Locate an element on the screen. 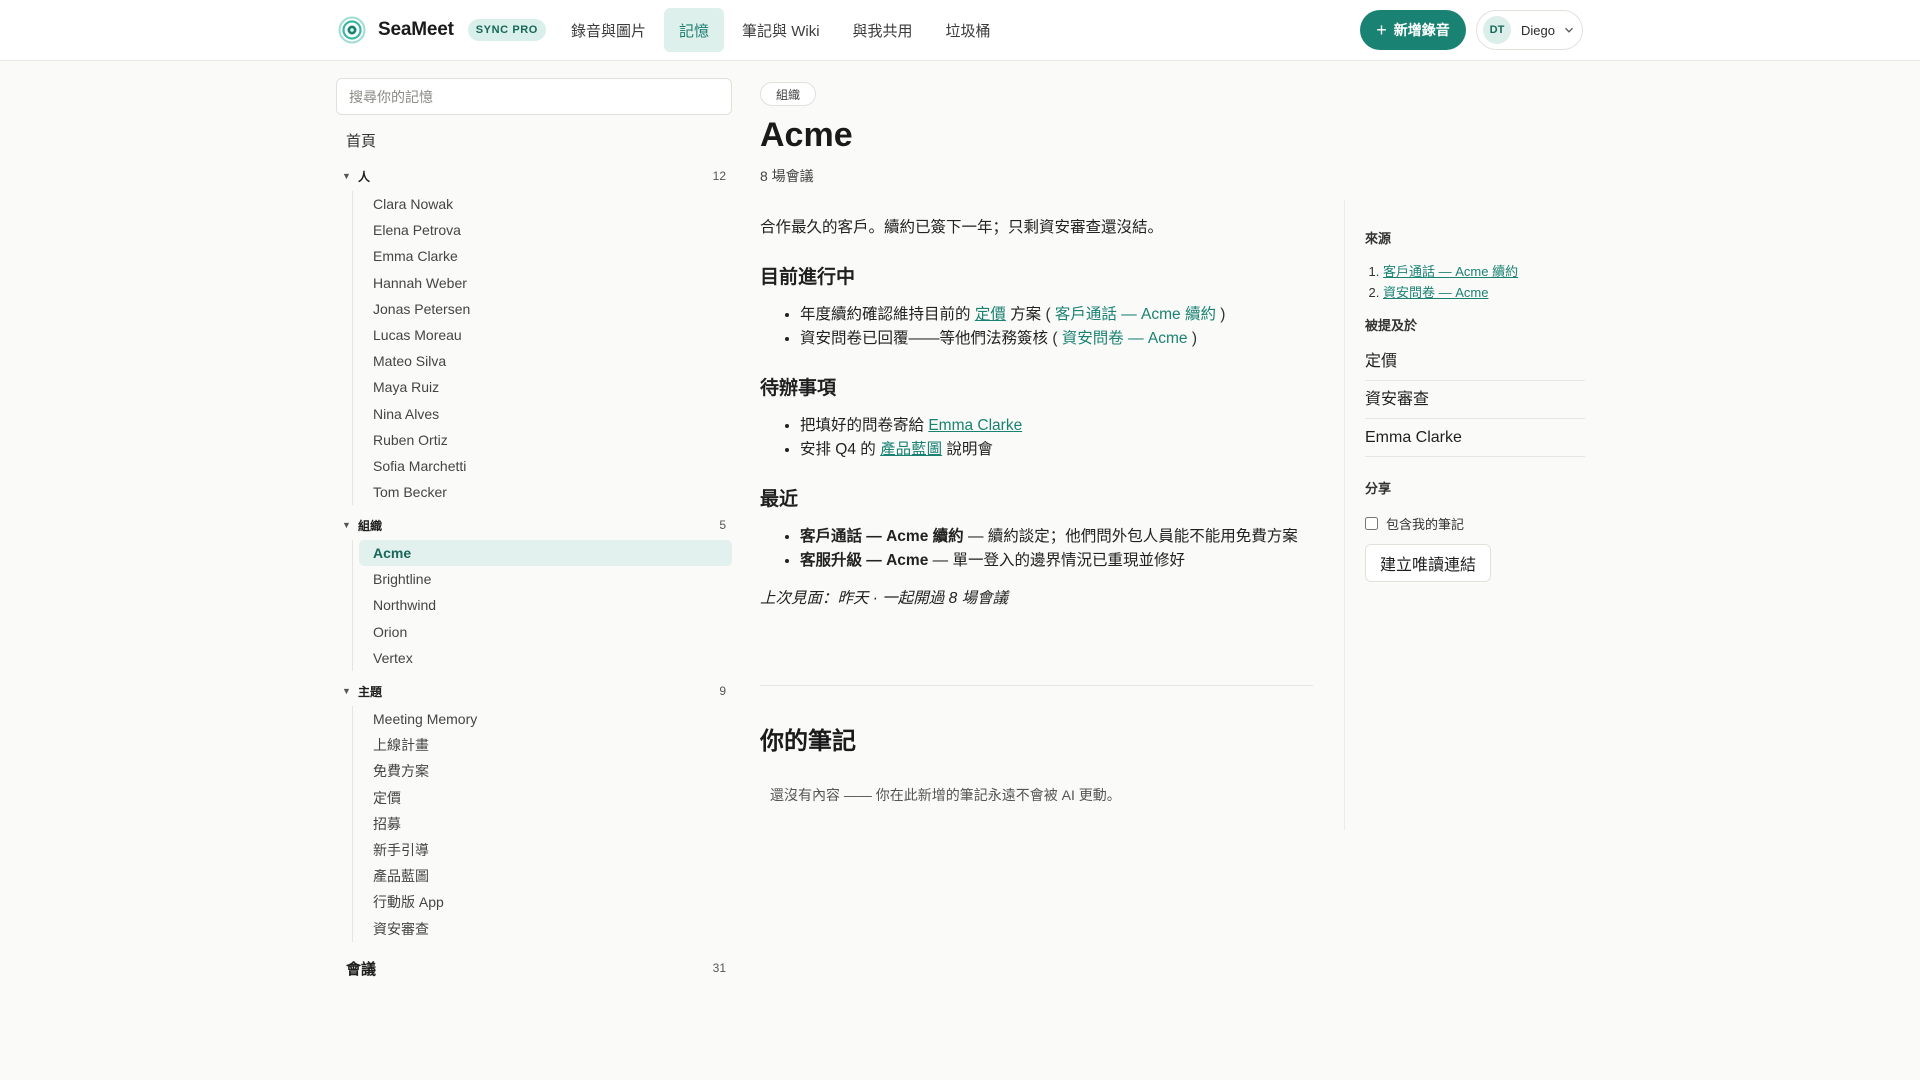 The height and width of the screenshot is (1080, 1920). sidebar-item-org: Brightline is located at coordinates (545, 579).